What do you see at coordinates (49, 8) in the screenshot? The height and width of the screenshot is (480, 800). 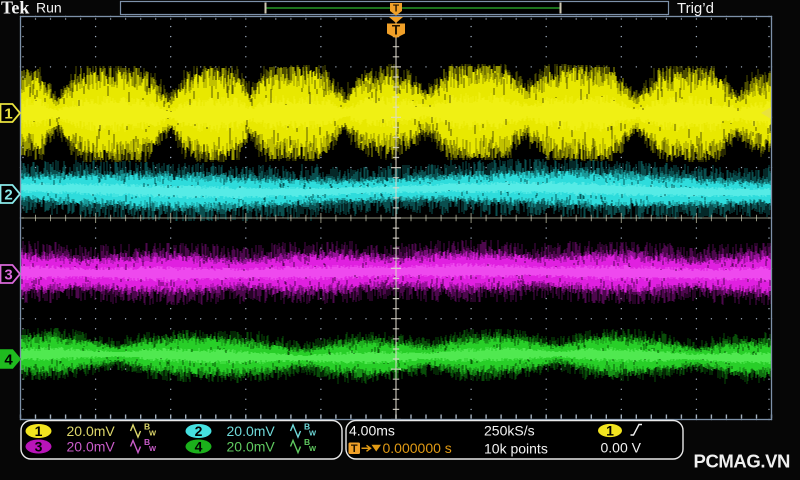 I see `svg-text: Run` at bounding box center [49, 8].